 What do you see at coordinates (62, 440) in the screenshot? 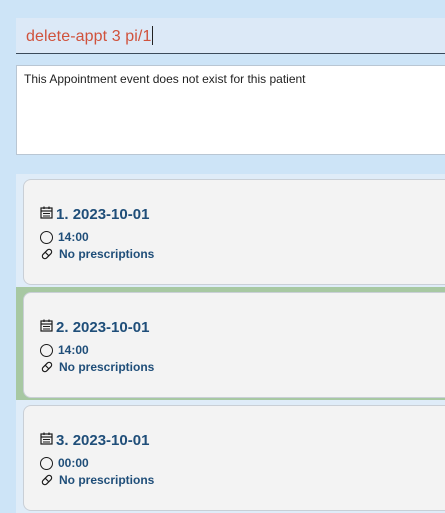
I see `appointment-index: 3.` at bounding box center [62, 440].